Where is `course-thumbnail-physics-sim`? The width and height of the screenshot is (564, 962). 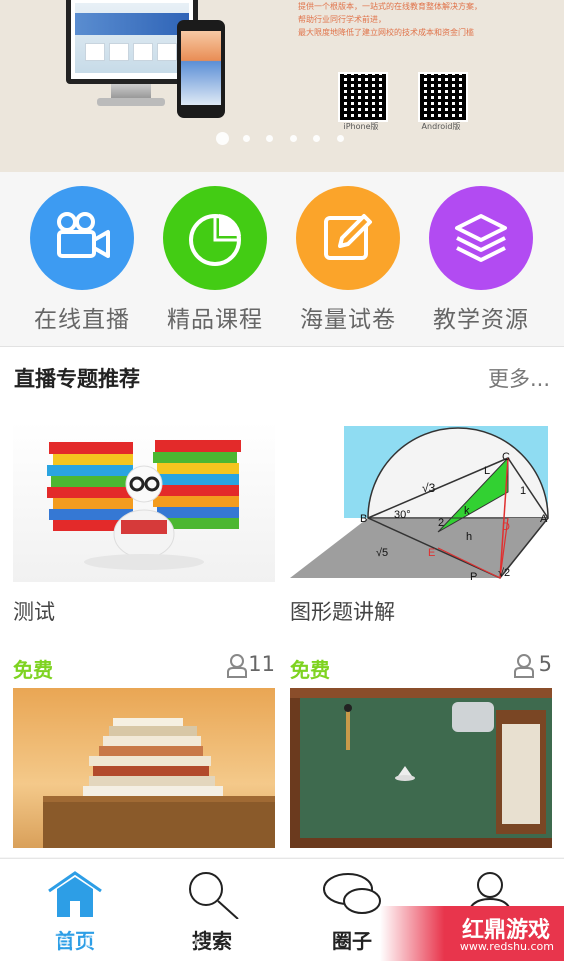 course-thumbnail-physics-sim is located at coordinates (421, 768).